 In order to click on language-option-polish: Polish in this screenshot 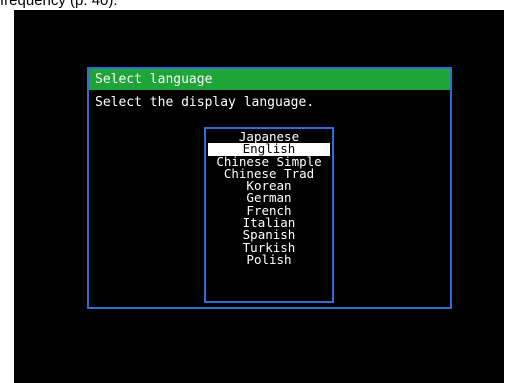, I will do `click(269, 259)`.